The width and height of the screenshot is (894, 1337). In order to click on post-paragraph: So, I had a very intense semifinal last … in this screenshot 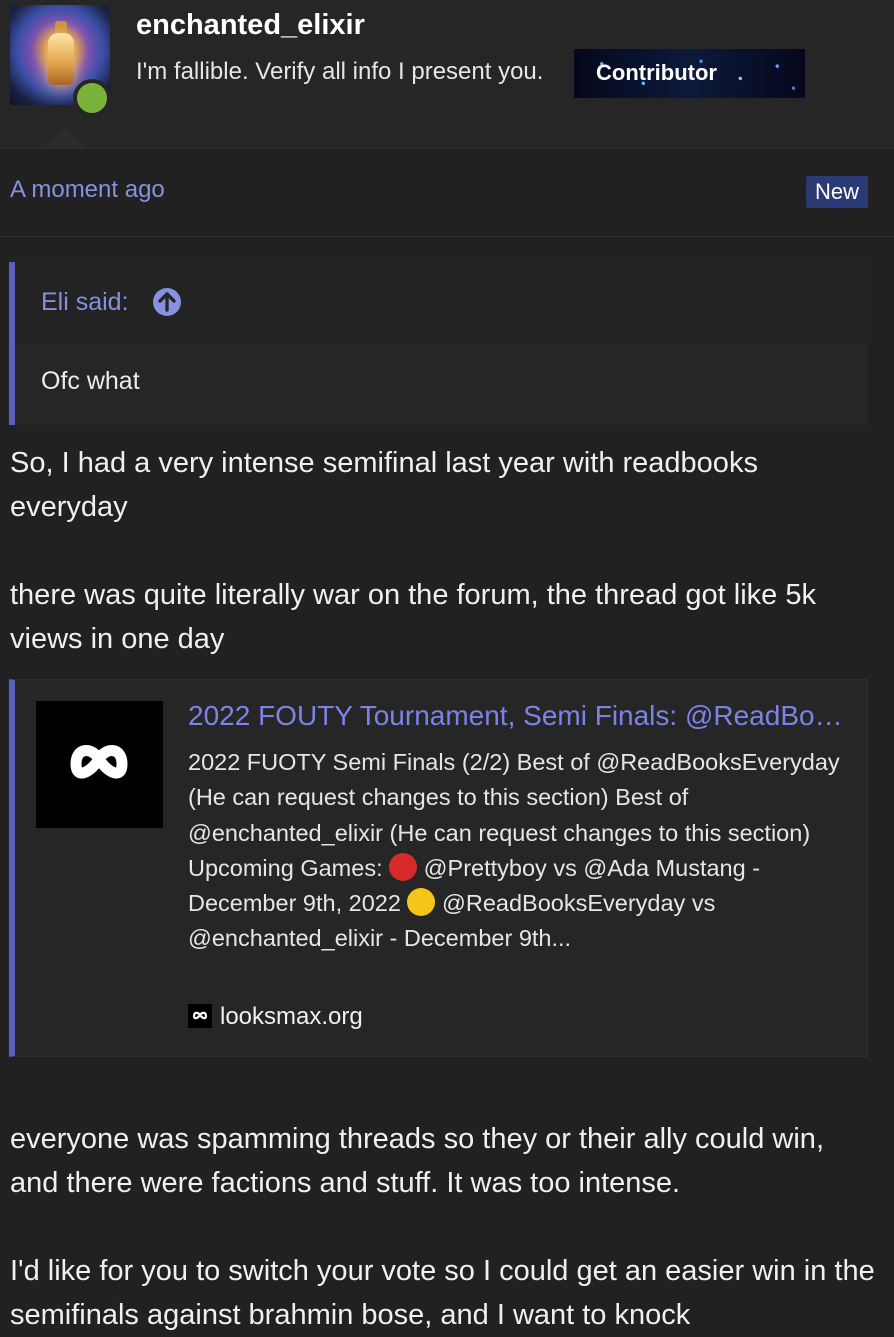, I will do `click(384, 485)`.